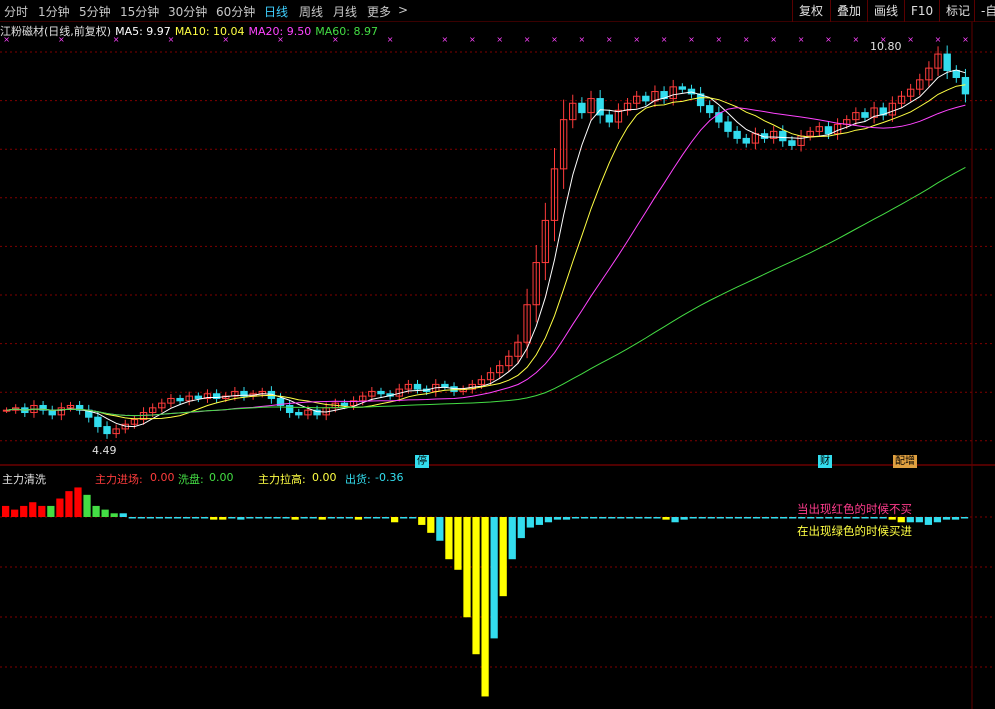 Image resolution: width=995 pixels, height=709 pixels. What do you see at coordinates (95, 11) in the screenshot?
I see `period-5min: 5分钟` at bounding box center [95, 11].